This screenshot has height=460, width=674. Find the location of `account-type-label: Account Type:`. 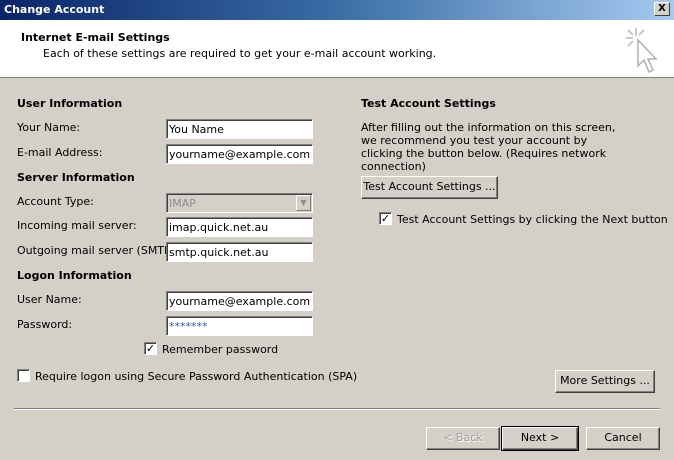

account-type-label: Account Type: is located at coordinates (55, 201).